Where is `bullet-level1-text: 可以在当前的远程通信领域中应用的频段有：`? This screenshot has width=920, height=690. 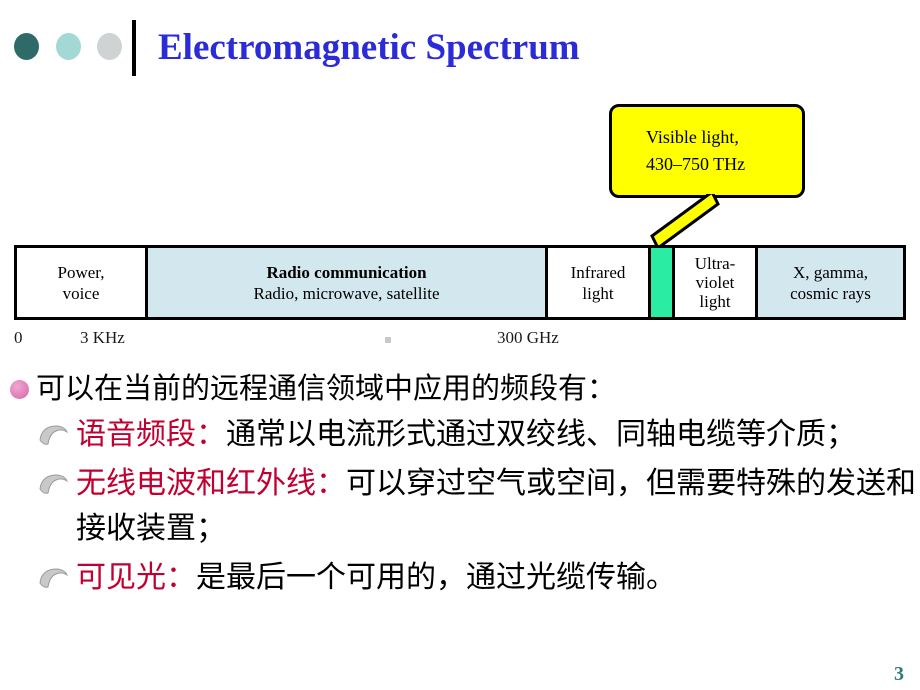 bullet-level1-text: 可以在当前的远程通信领域中应用的频段有： is located at coordinates (326, 388).